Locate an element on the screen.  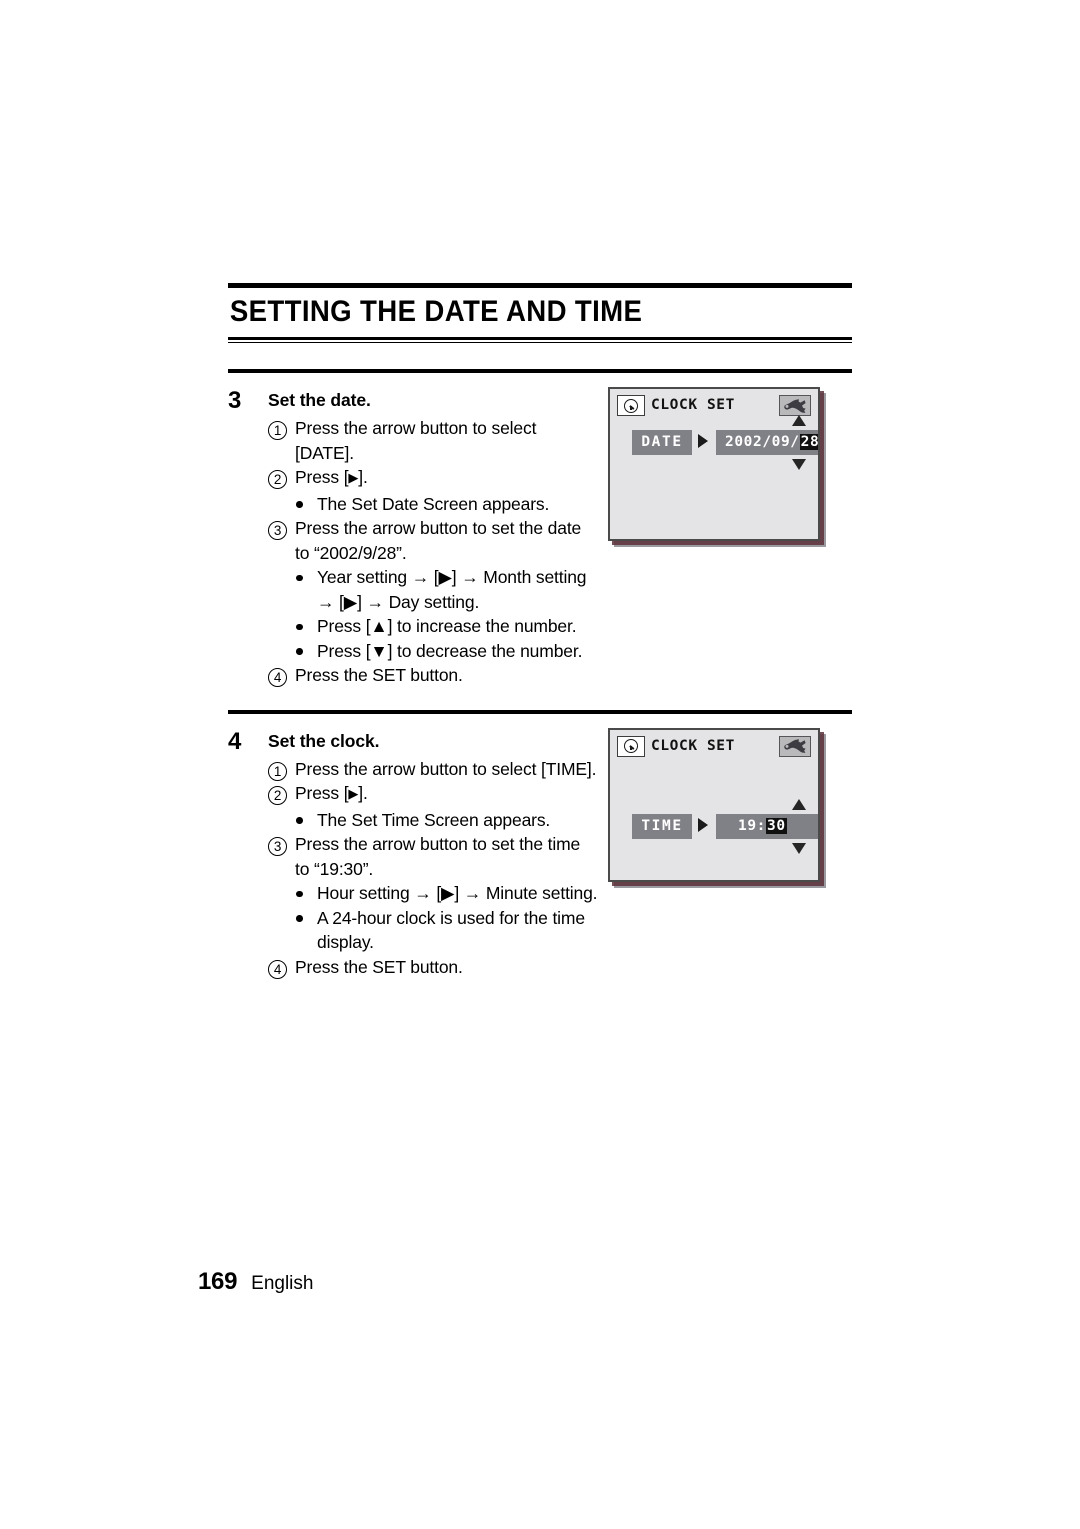
page-title: SETTING THE DATE AND TIME is located at coordinates (436, 311).